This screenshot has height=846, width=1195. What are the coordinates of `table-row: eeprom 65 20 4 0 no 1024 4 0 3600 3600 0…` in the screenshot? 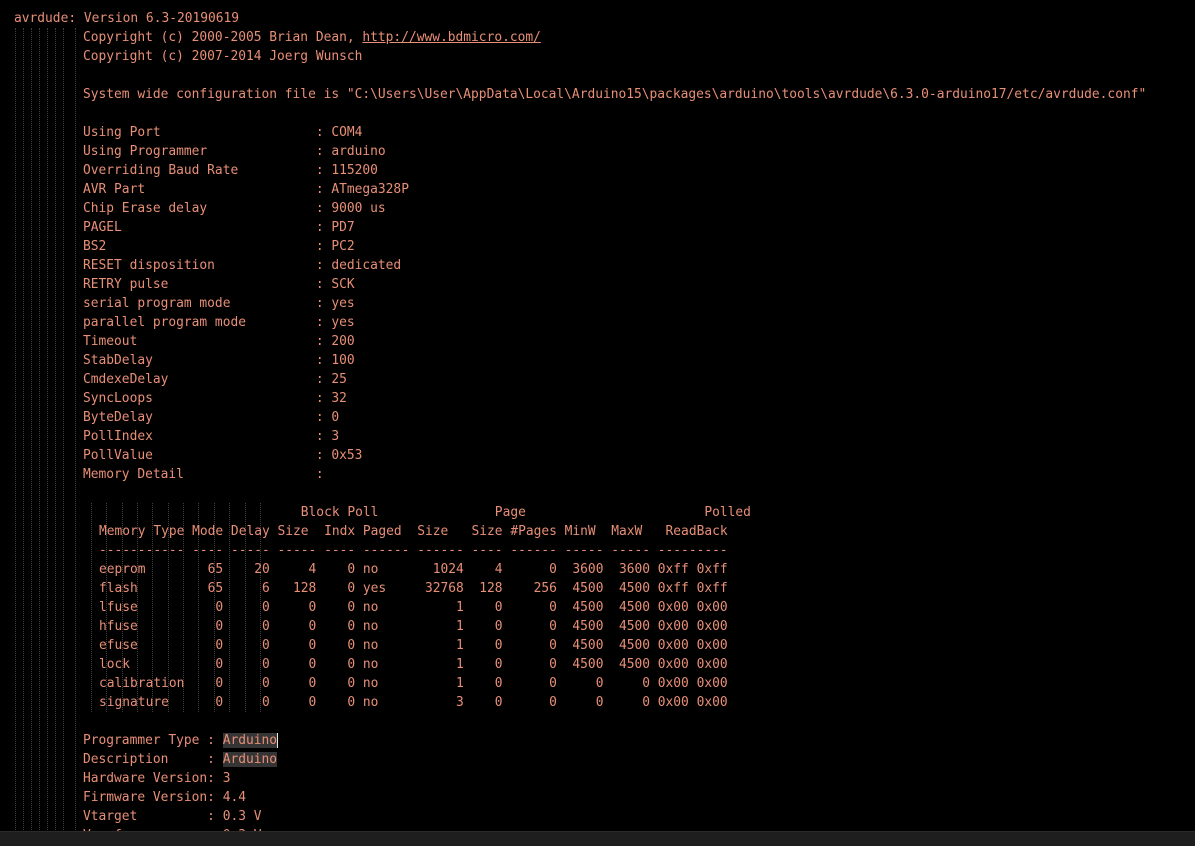 It's located at (413, 569).